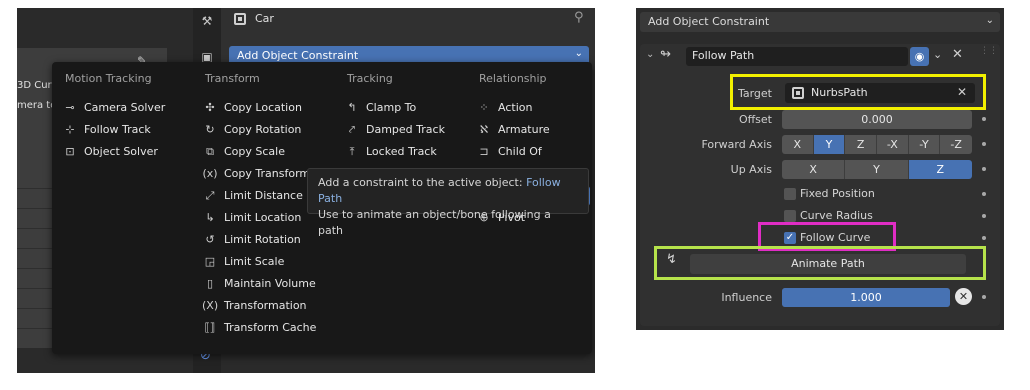 This screenshot has width=1030, height=390. What do you see at coordinates (370, 78) in the screenshot?
I see `menu-column-header: Tracking` at bounding box center [370, 78].